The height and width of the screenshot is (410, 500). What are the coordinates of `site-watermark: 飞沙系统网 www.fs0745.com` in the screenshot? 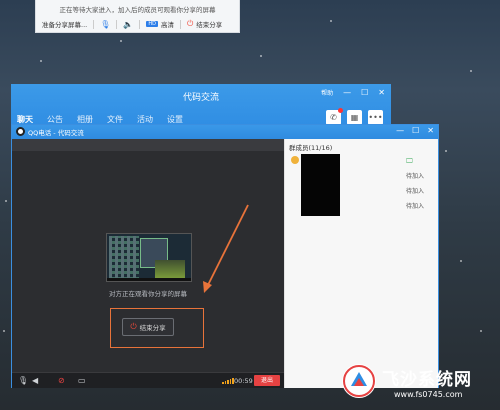 It's located at (416, 383).